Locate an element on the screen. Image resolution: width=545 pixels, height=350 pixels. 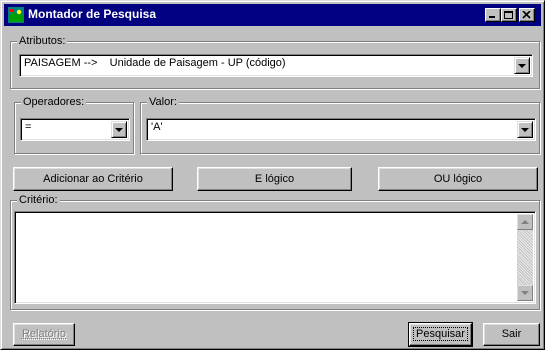
exit-button: Sair is located at coordinates (511, 334).